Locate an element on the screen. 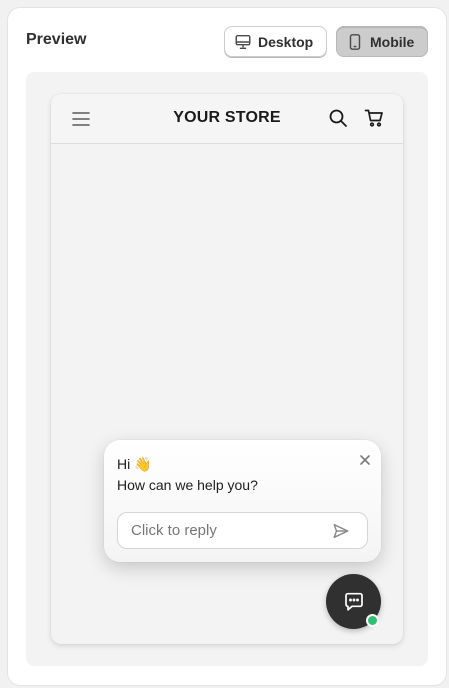  card-title: Preview is located at coordinates (56, 39).